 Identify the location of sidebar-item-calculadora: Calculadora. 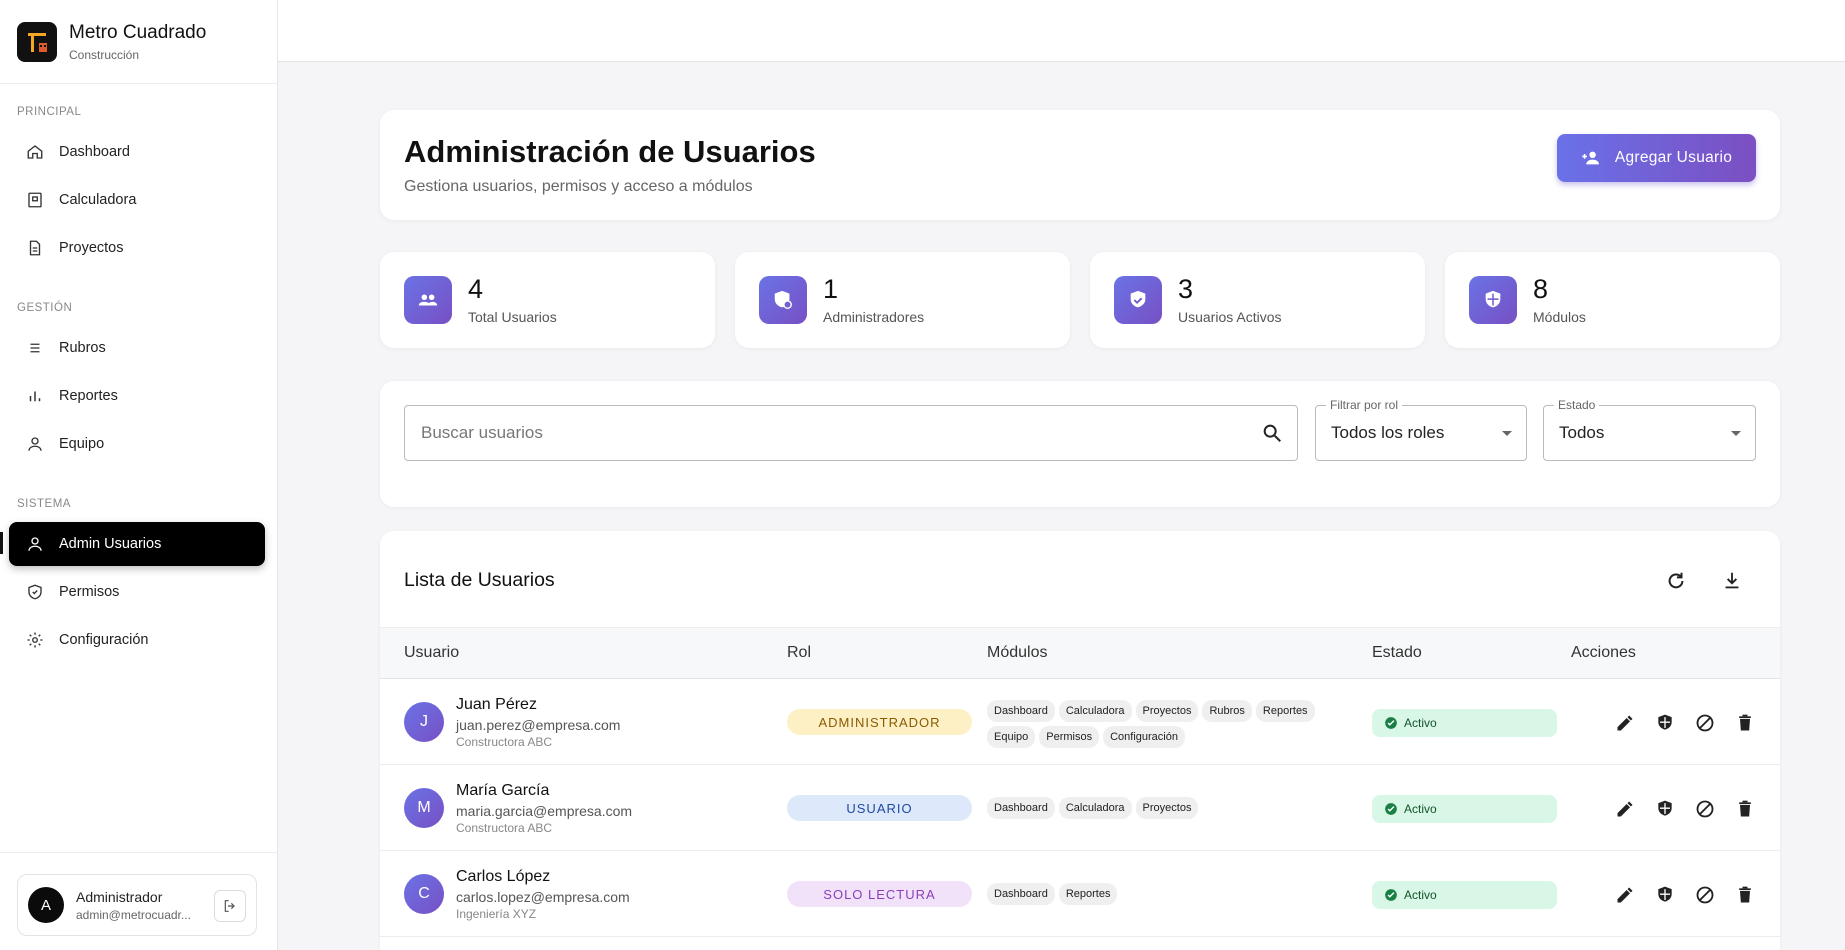
(137, 200).